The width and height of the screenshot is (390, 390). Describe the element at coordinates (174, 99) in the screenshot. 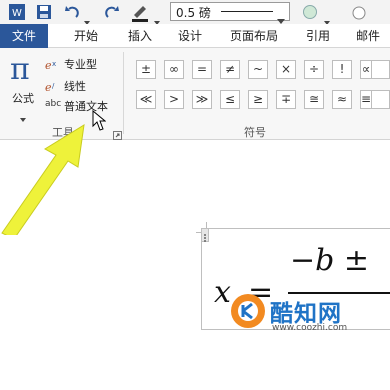

I see `symbol-greater: >` at that location.